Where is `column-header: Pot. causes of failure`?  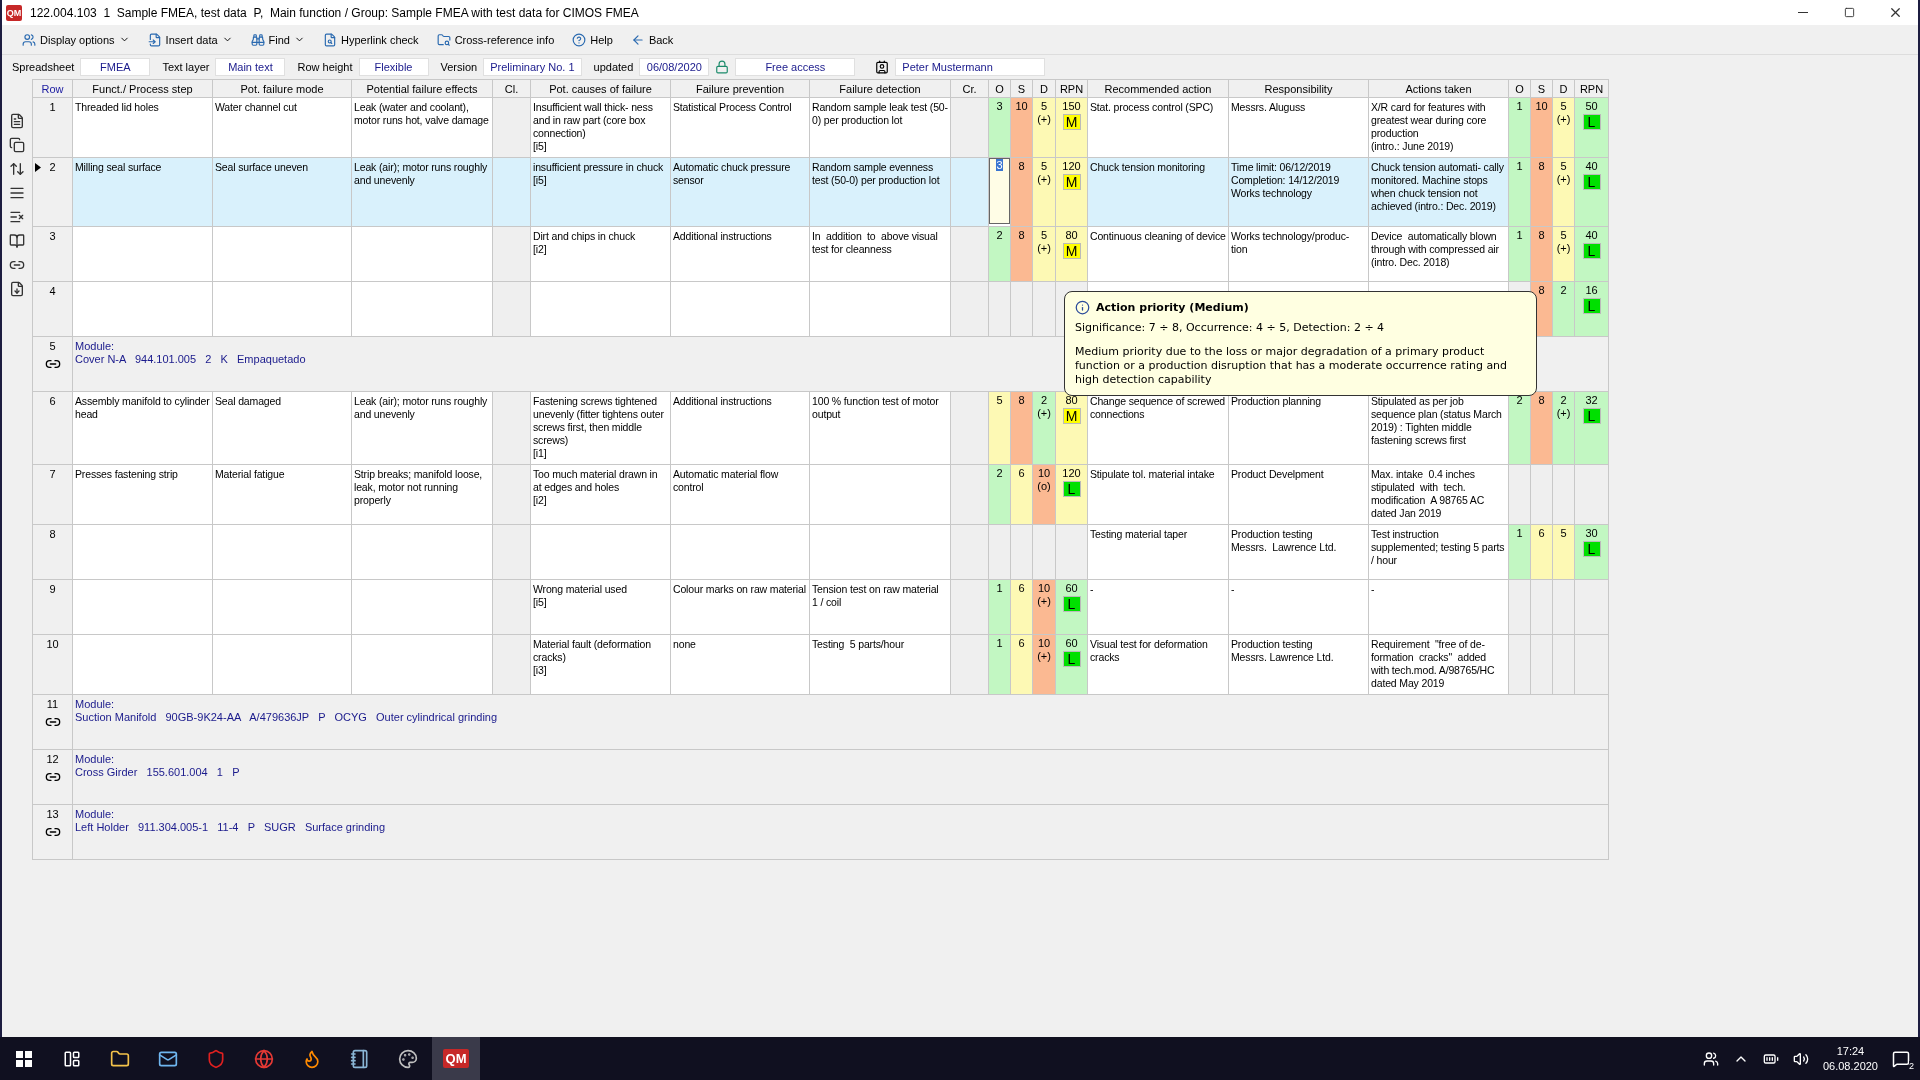 column-header: Pot. causes of failure is located at coordinates (600, 88).